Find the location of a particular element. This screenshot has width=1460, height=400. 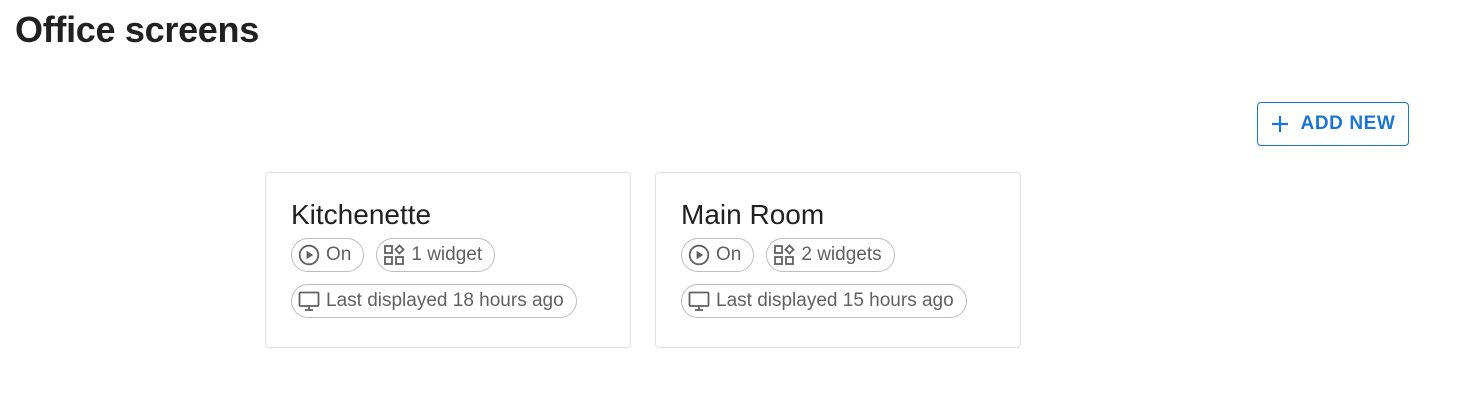

plus-icon is located at coordinates (1280, 124).